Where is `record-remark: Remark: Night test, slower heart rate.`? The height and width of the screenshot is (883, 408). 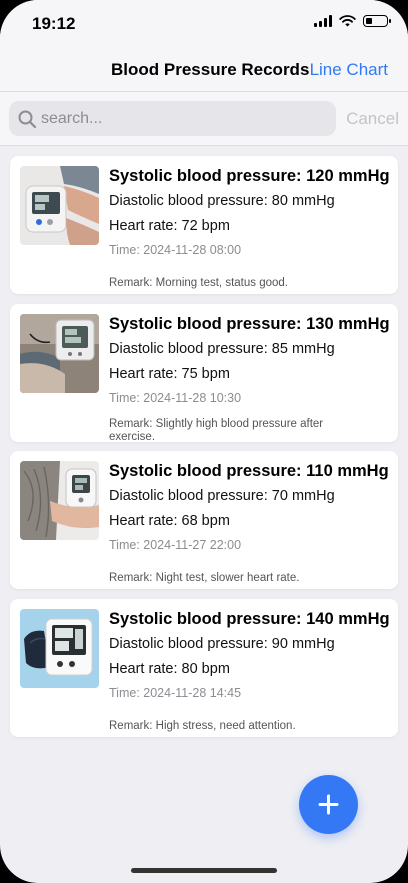 record-remark: Remark: Night test, slower heart rate. is located at coordinates (204, 578).